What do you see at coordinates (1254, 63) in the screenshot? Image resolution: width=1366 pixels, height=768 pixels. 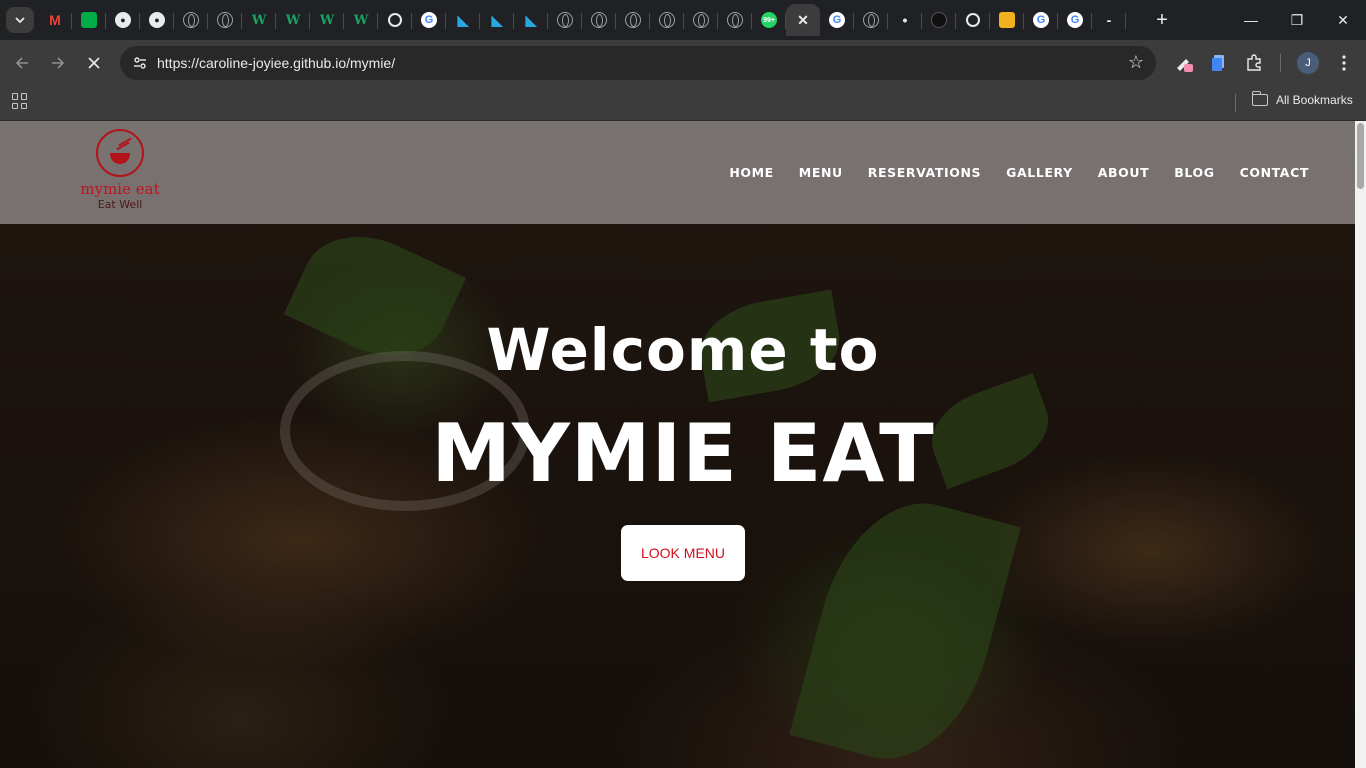 I see `extensions-puzzle-icon` at bounding box center [1254, 63].